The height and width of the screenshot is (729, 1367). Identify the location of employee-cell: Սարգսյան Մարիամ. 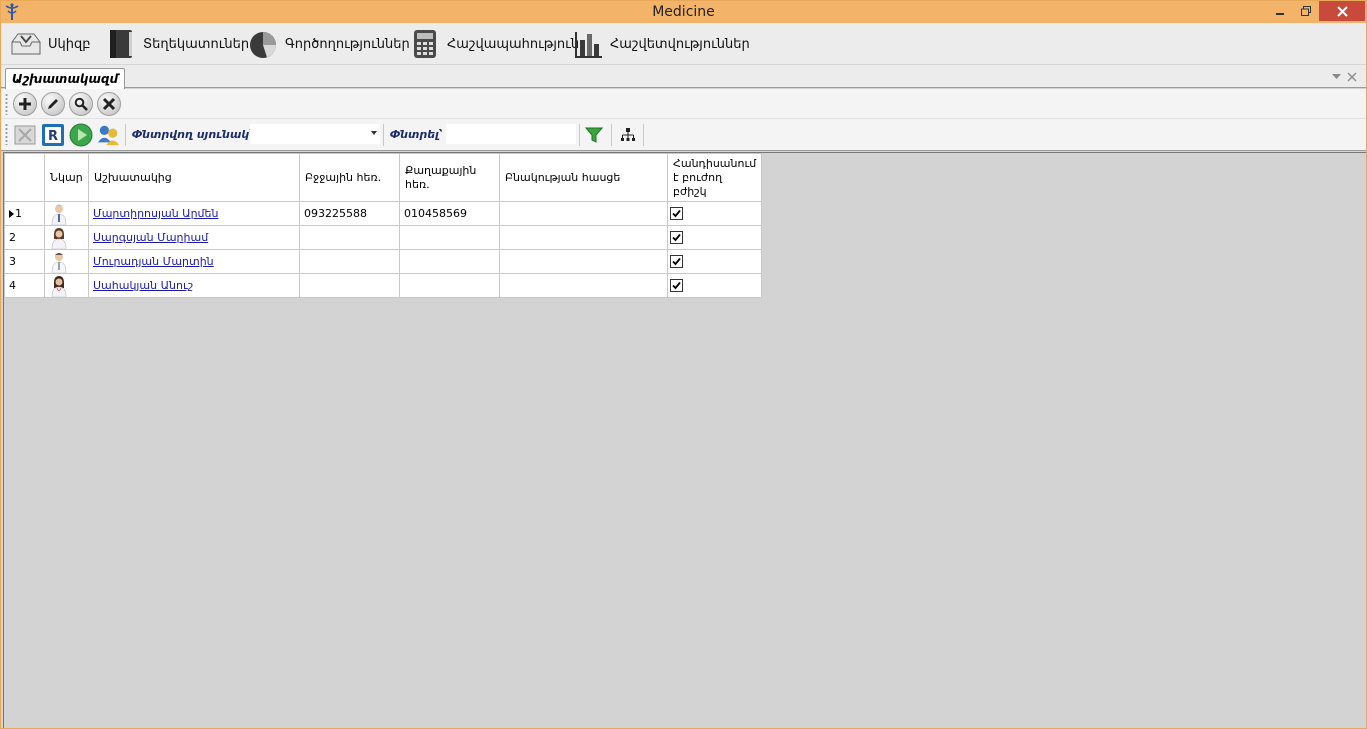
(194, 237).